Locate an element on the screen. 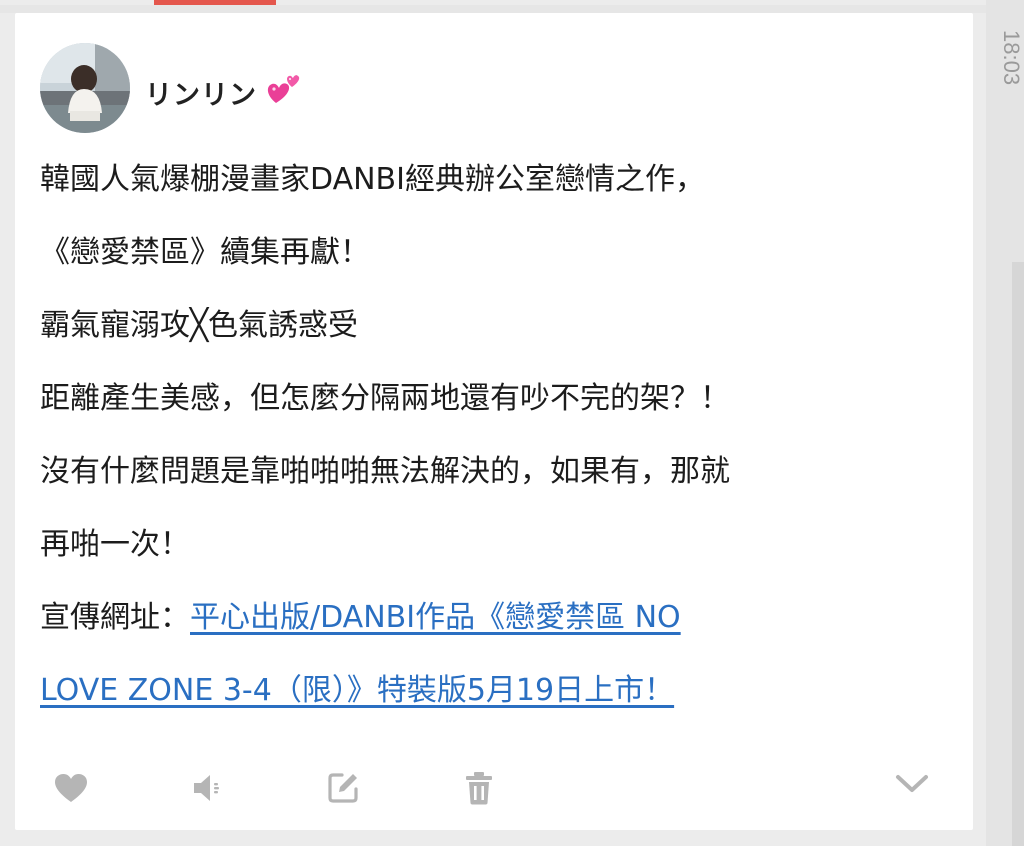 The width and height of the screenshot is (1024, 846). edit-icon is located at coordinates (343, 788).